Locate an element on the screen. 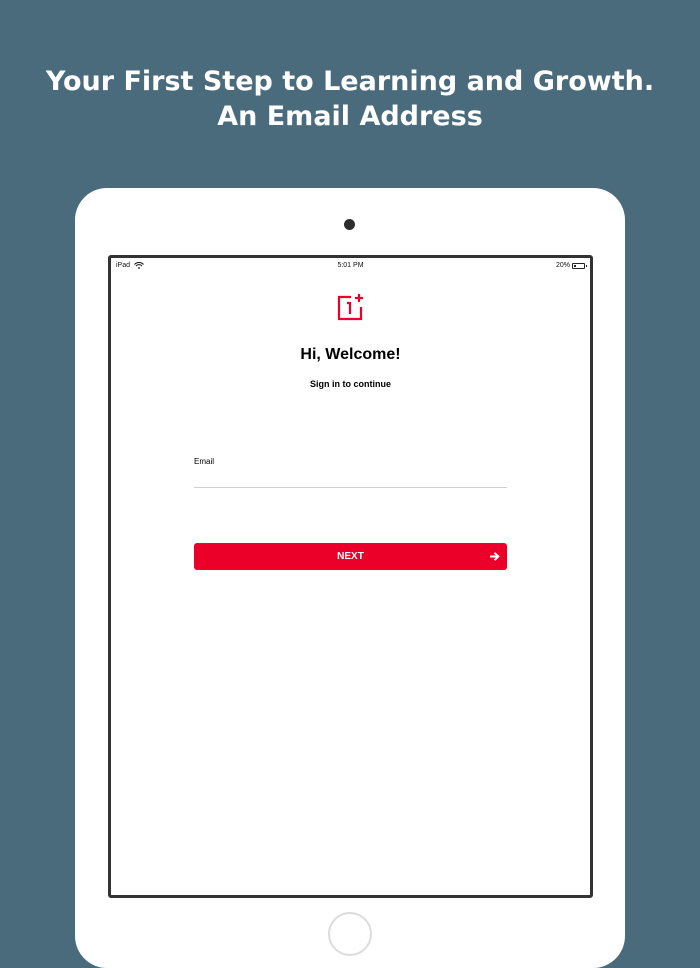  next-button: NEXT is located at coordinates (350, 556).